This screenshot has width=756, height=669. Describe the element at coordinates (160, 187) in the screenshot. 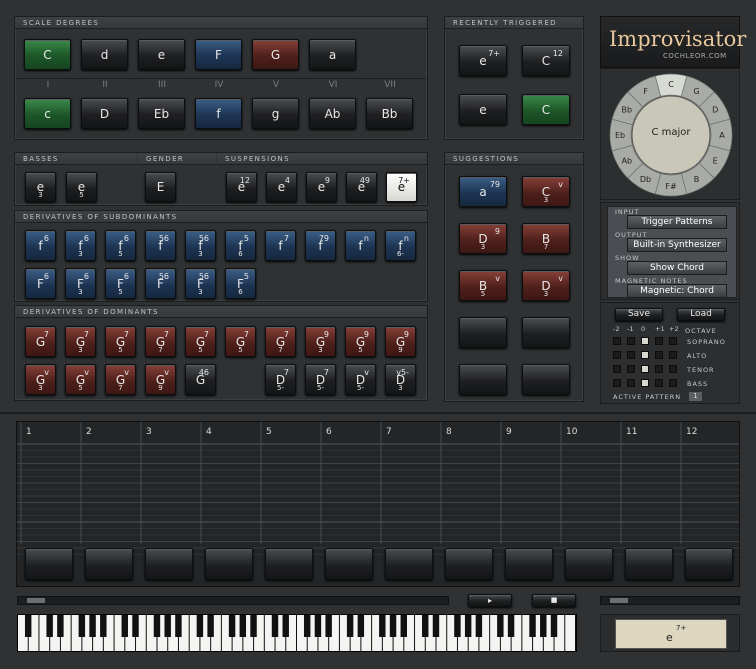

I see `gender-button: E` at that location.